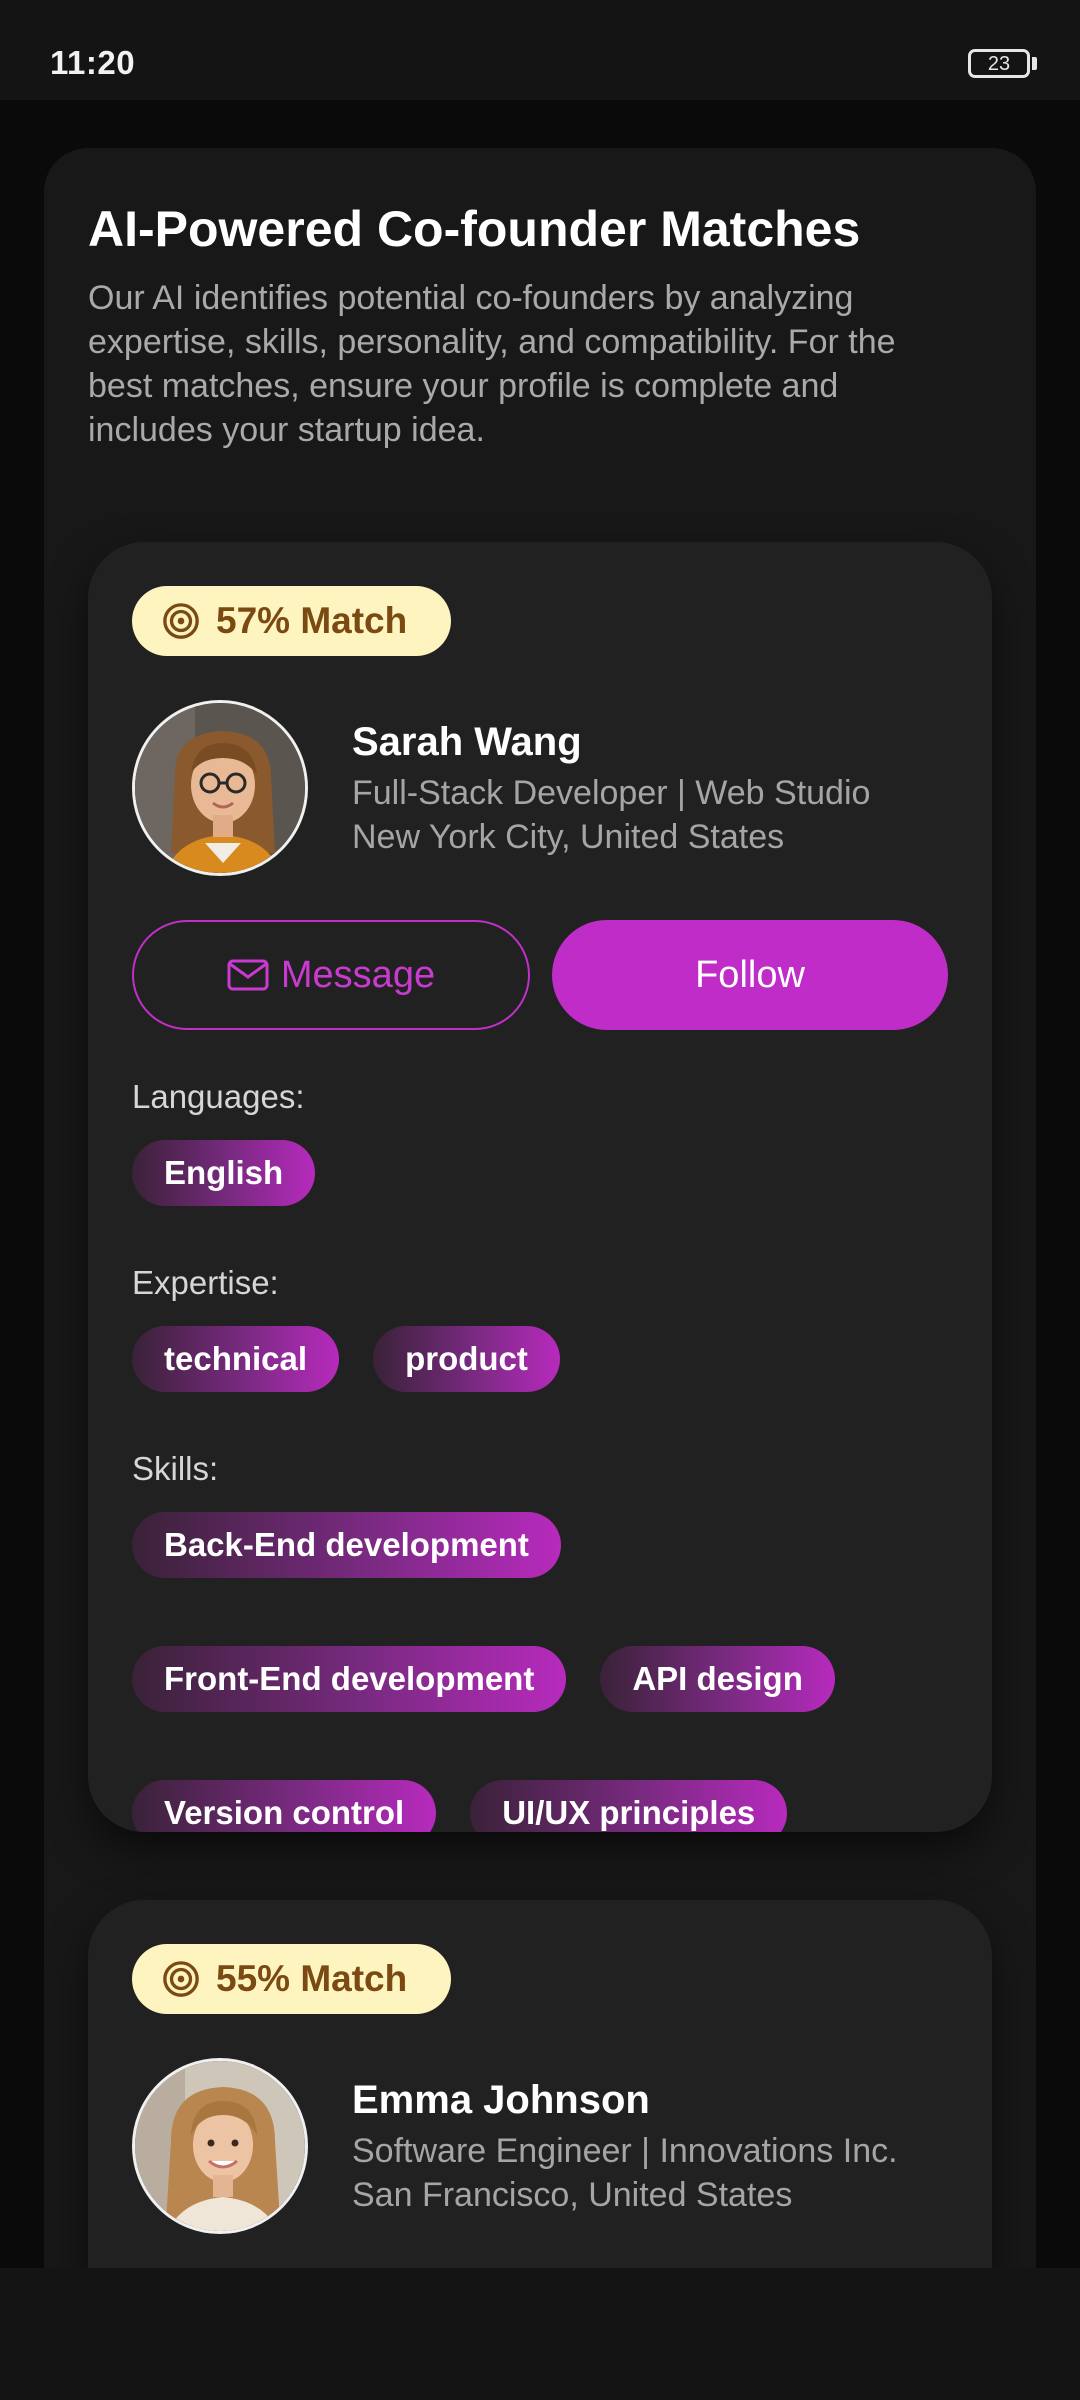  What do you see at coordinates (572, 2195) in the screenshot?
I see `person-location: San Francisco, United States` at bounding box center [572, 2195].